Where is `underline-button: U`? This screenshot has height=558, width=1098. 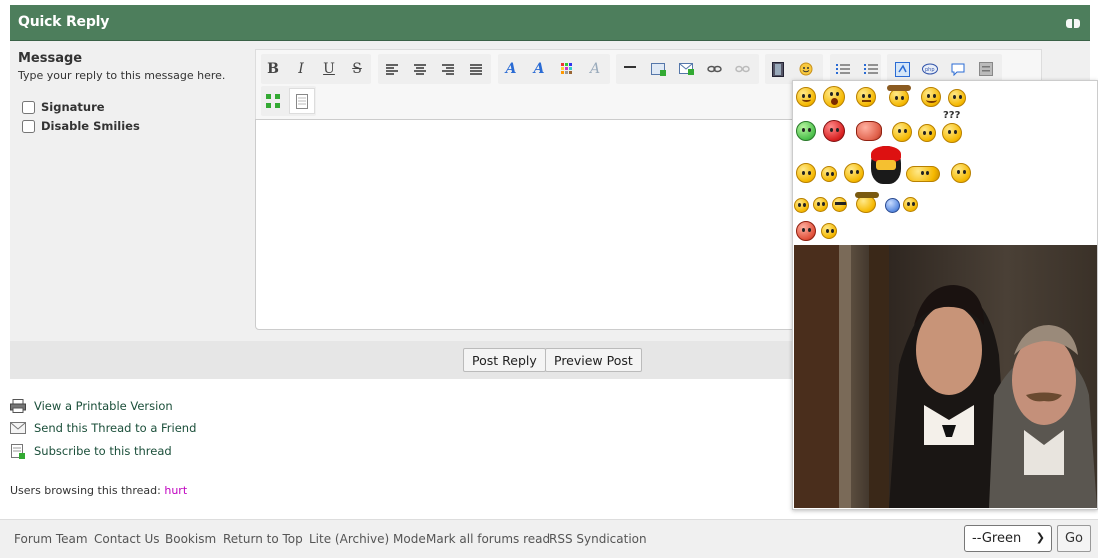
underline-button: U is located at coordinates (329, 69).